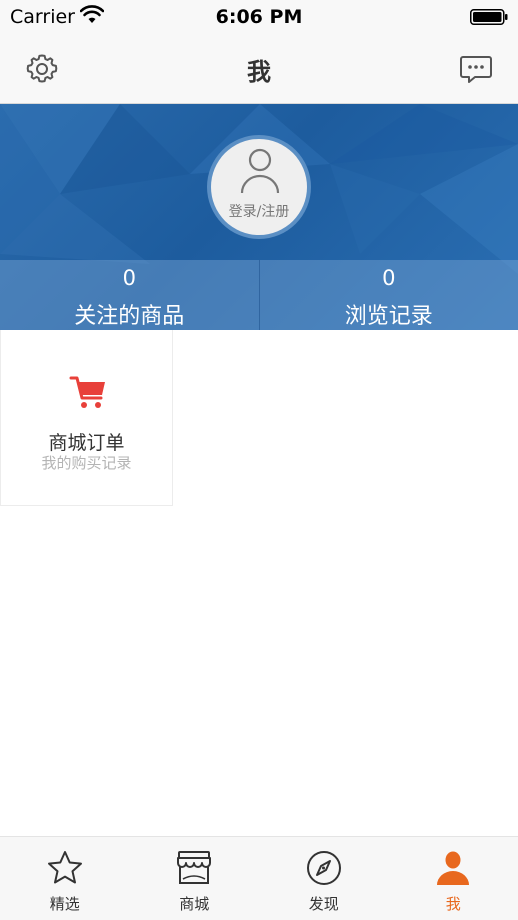  What do you see at coordinates (86, 418) in the screenshot?
I see `mall-orders-tile: 商城订单 我的购买记录` at bounding box center [86, 418].